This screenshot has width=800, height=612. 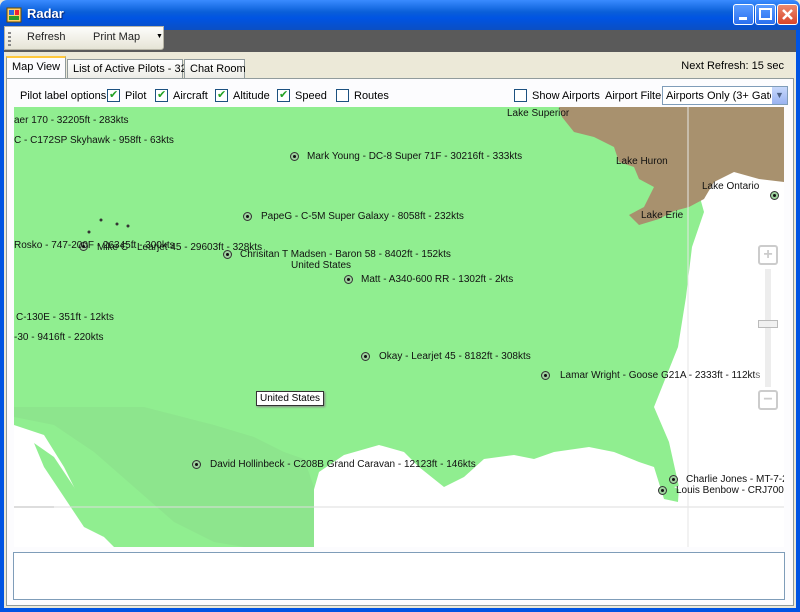 I want to click on altitude-checkbox: ✔, so click(x=221, y=95).